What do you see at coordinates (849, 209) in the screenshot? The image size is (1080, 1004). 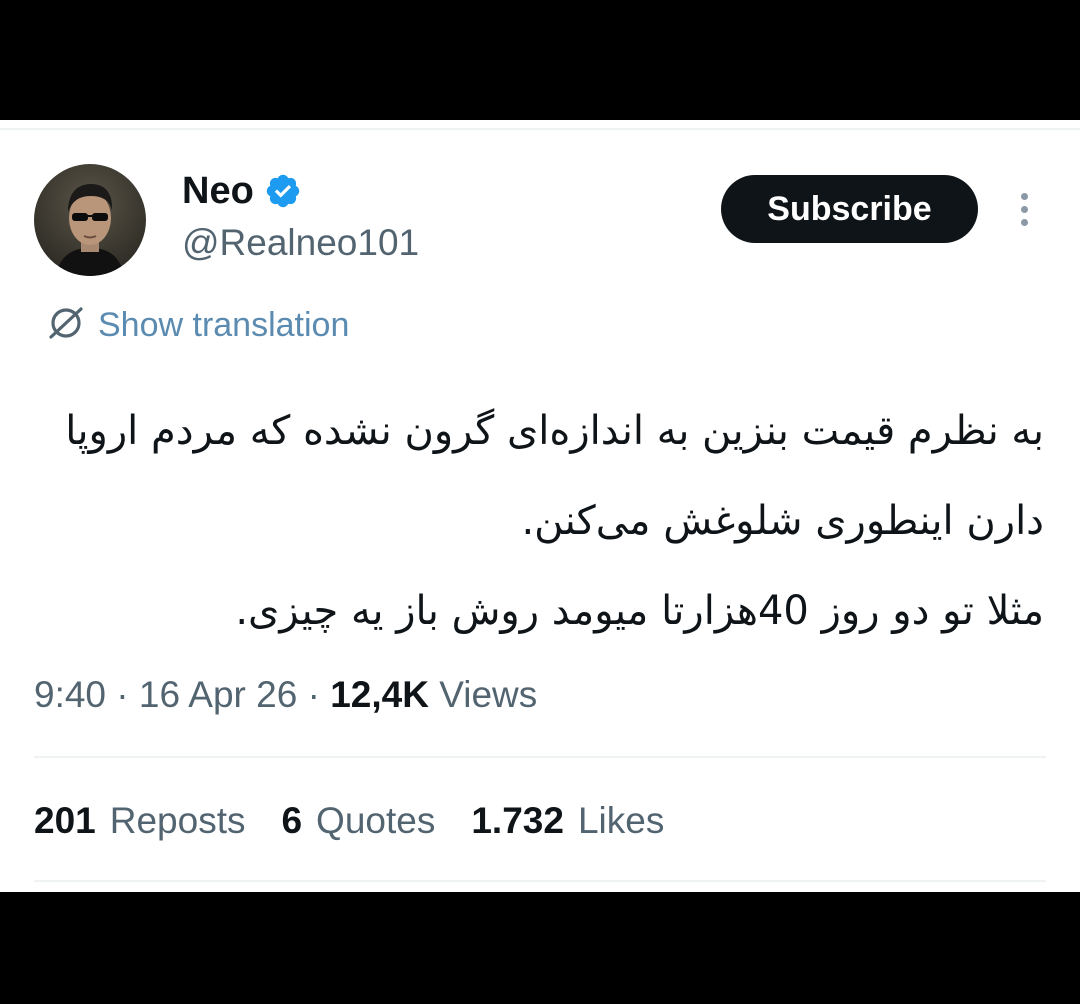 I see `subscribe-button: Subscribe` at bounding box center [849, 209].